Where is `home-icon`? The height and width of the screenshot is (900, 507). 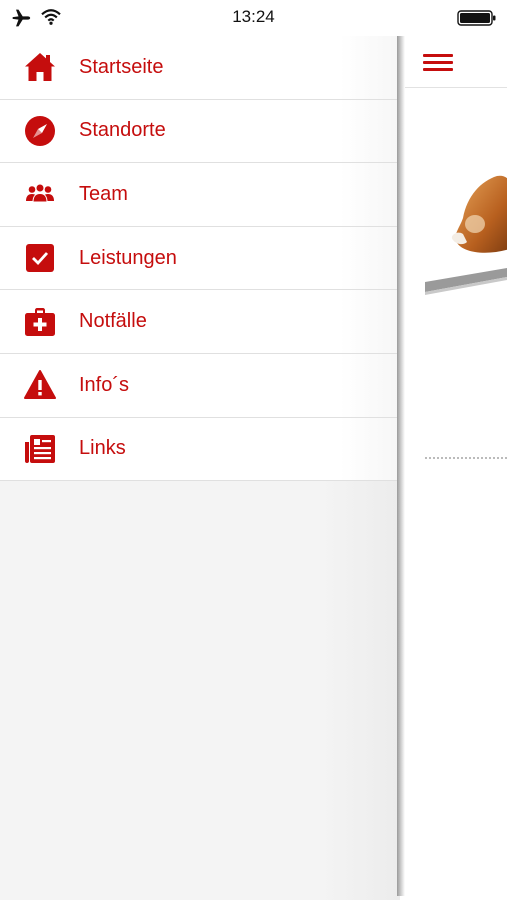 home-icon is located at coordinates (40, 67).